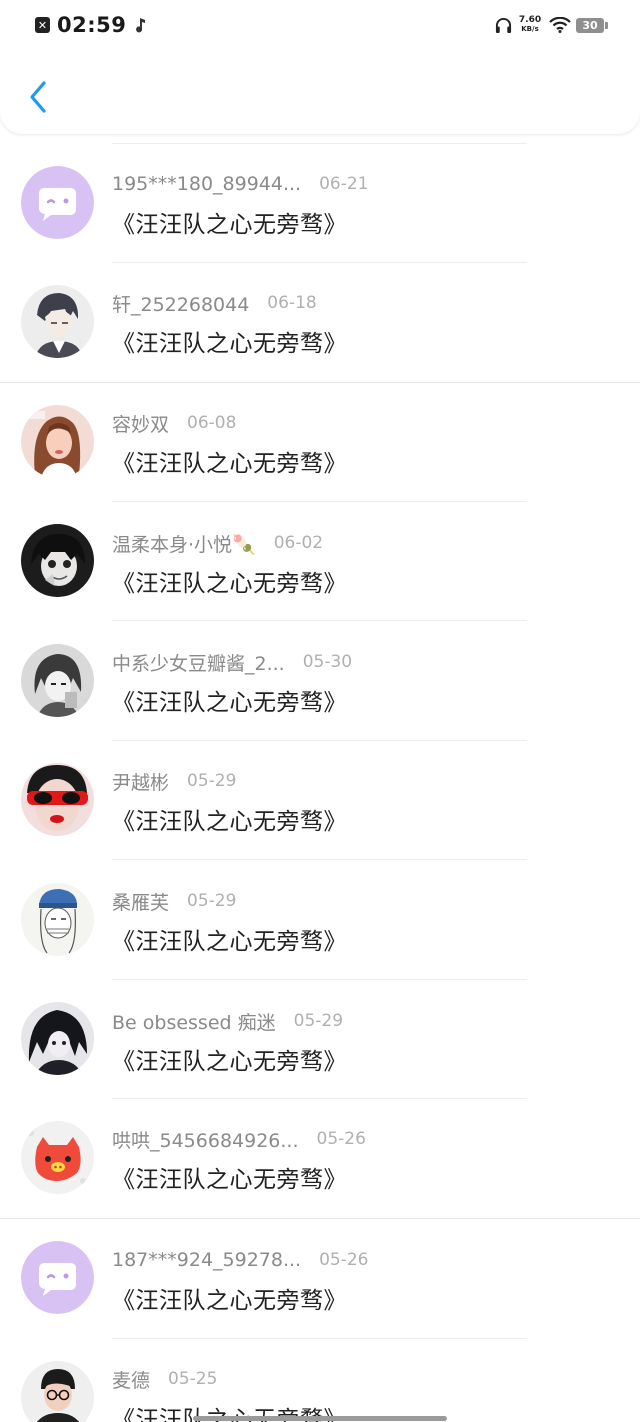 This screenshot has height=1422, width=640. Describe the element at coordinates (174, 901) in the screenshot. I see `item-meta: 桑雁芙 05-29` at that location.